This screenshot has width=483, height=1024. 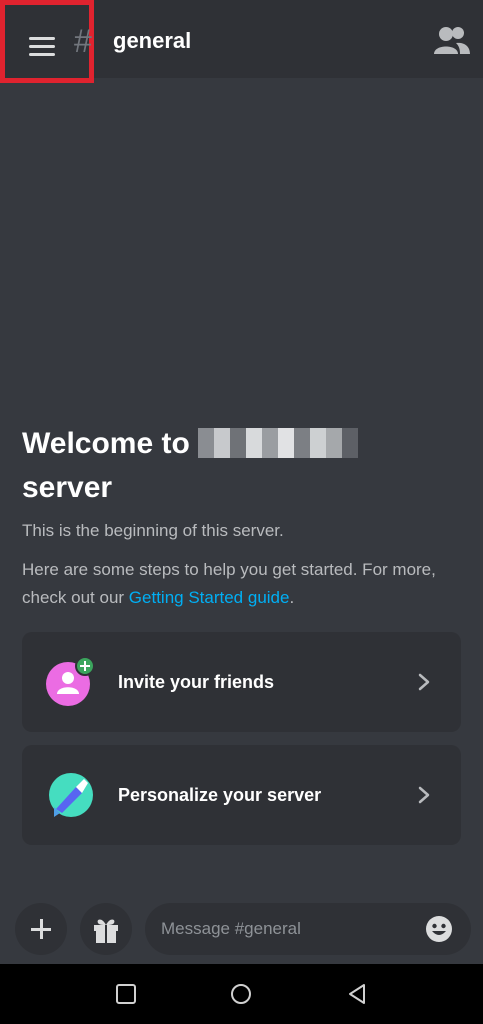 I want to click on welcome-title: Welcome to server, so click(x=242, y=466).